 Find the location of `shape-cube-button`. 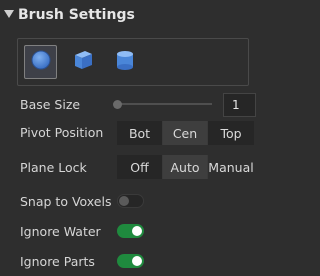

shape-cube-button is located at coordinates (82, 62).